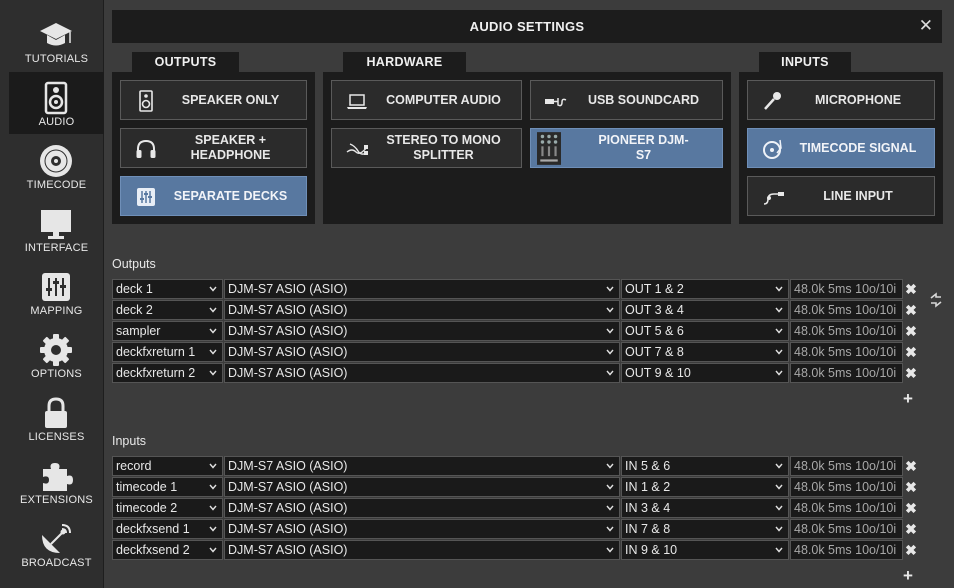 The width and height of the screenshot is (954, 588). I want to click on sliders-icon, so click(56, 287).